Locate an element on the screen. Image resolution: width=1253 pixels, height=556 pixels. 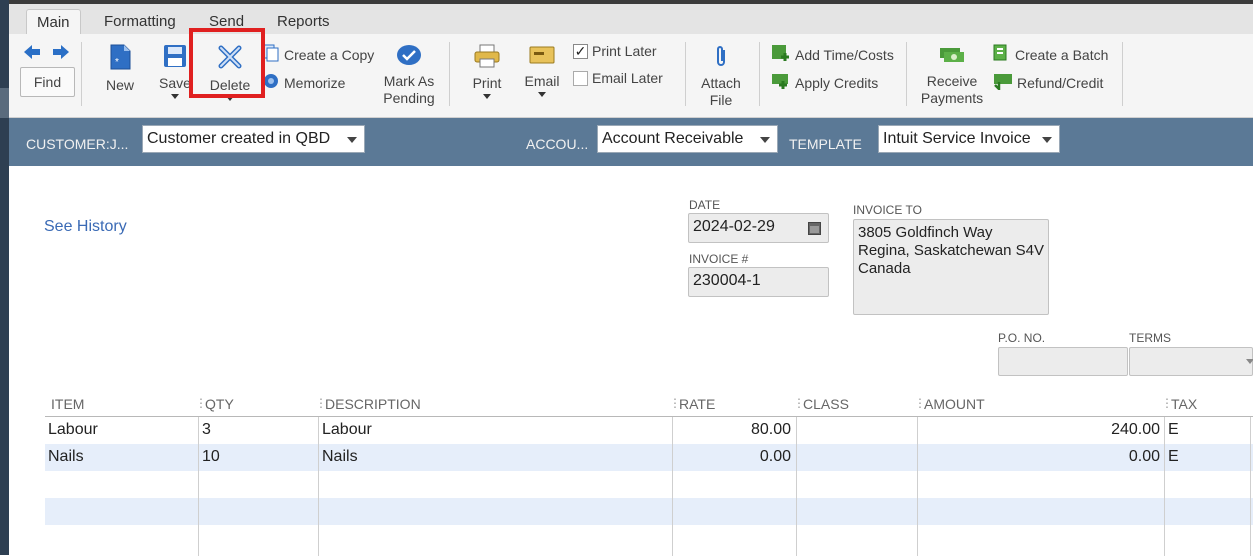
account-dropdown: Account Receivable is located at coordinates (687, 139).